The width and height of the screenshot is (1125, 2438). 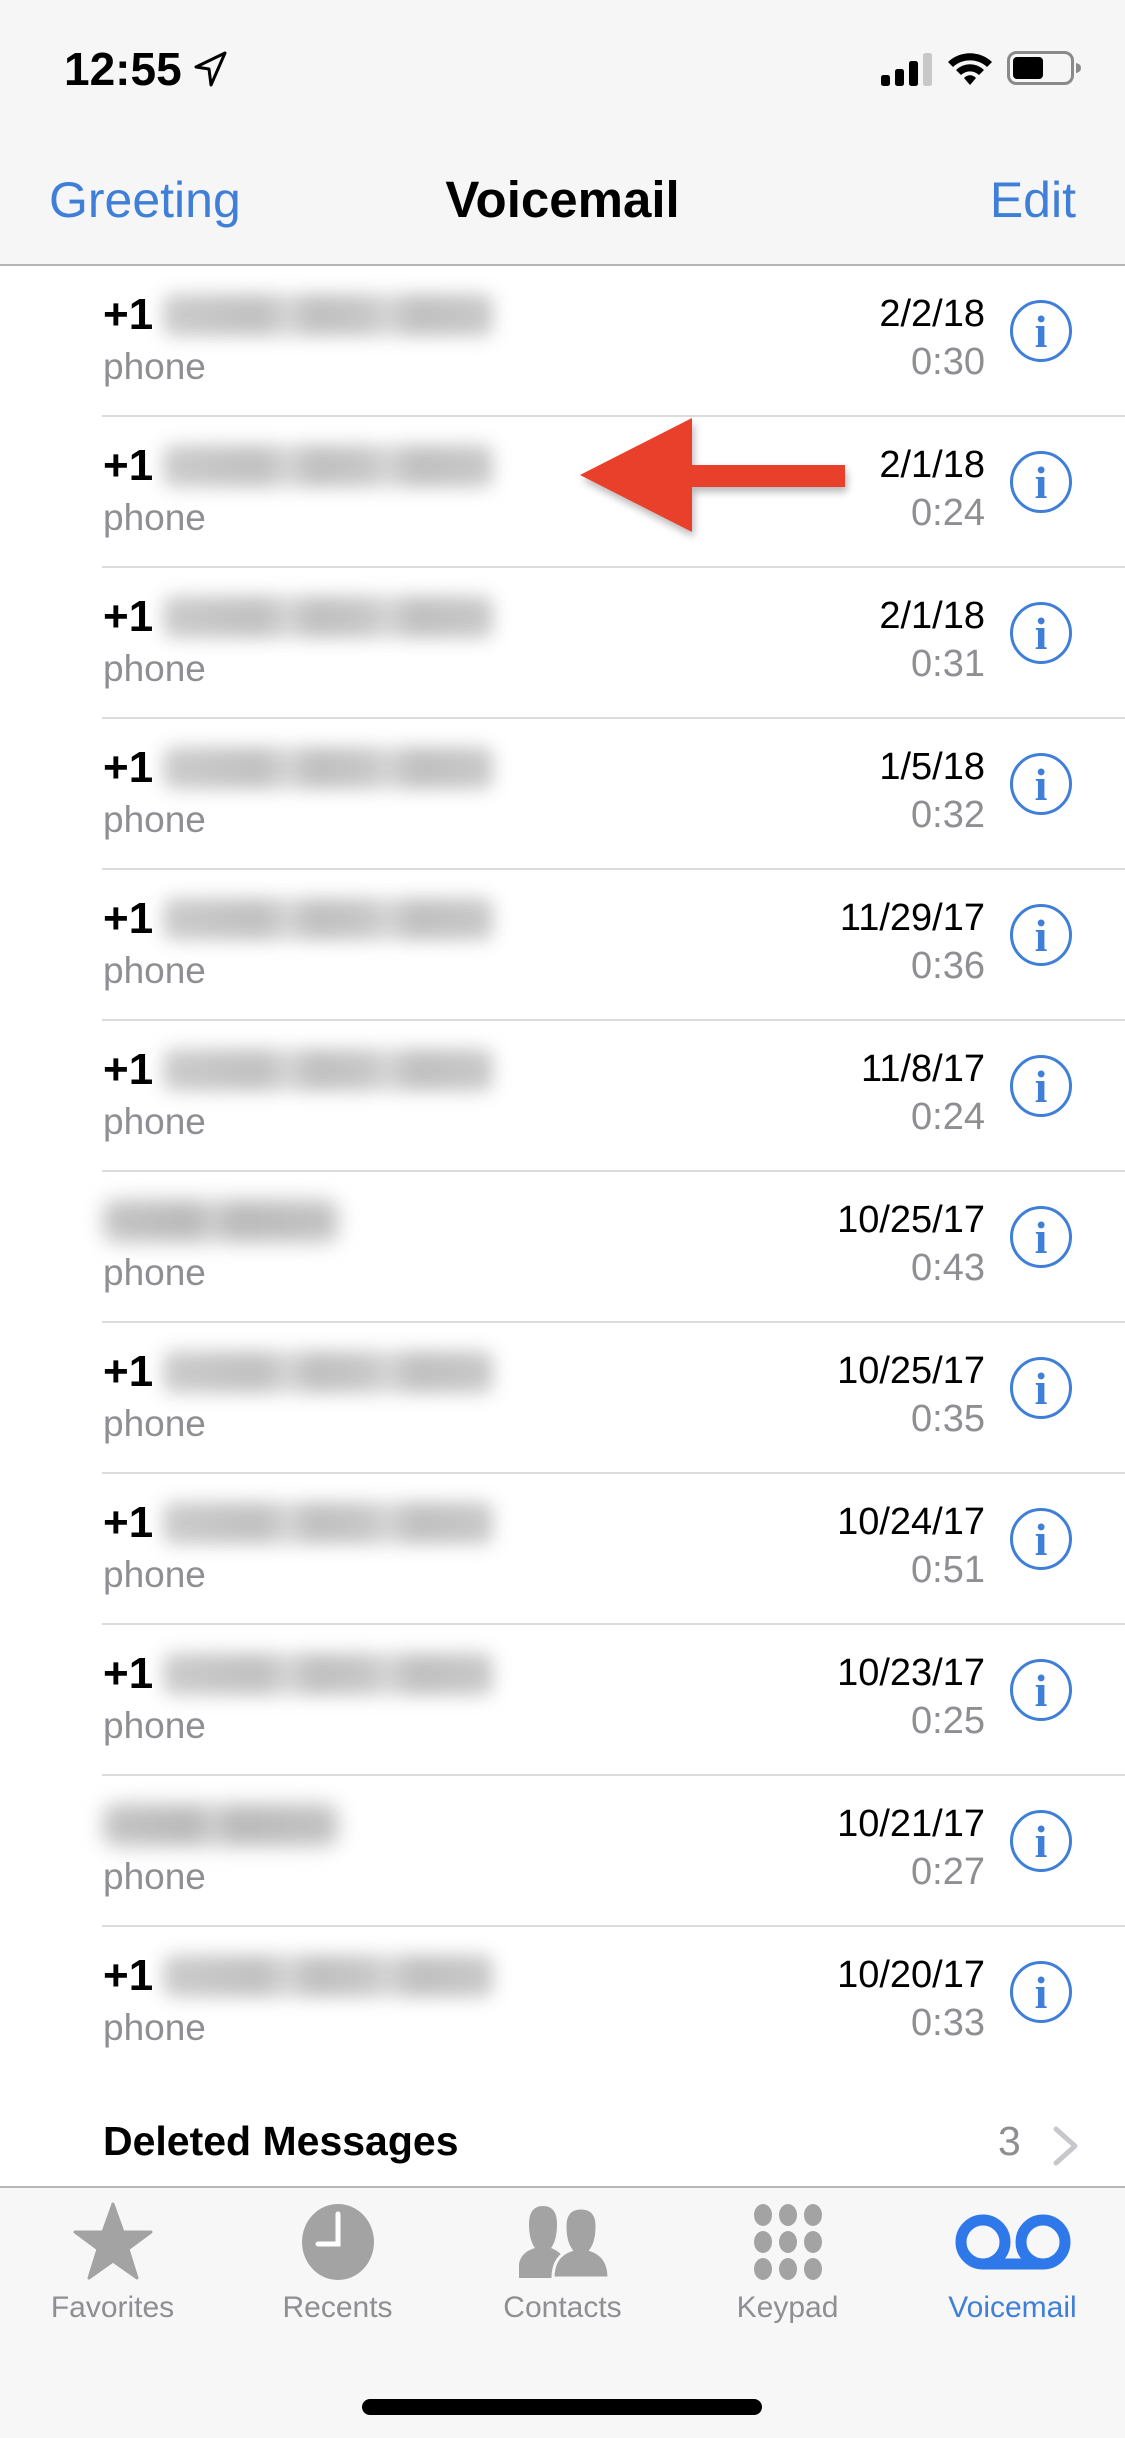 What do you see at coordinates (906, 69) in the screenshot?
I see `cellular-signal-icon` at bounding box center [906, 69].